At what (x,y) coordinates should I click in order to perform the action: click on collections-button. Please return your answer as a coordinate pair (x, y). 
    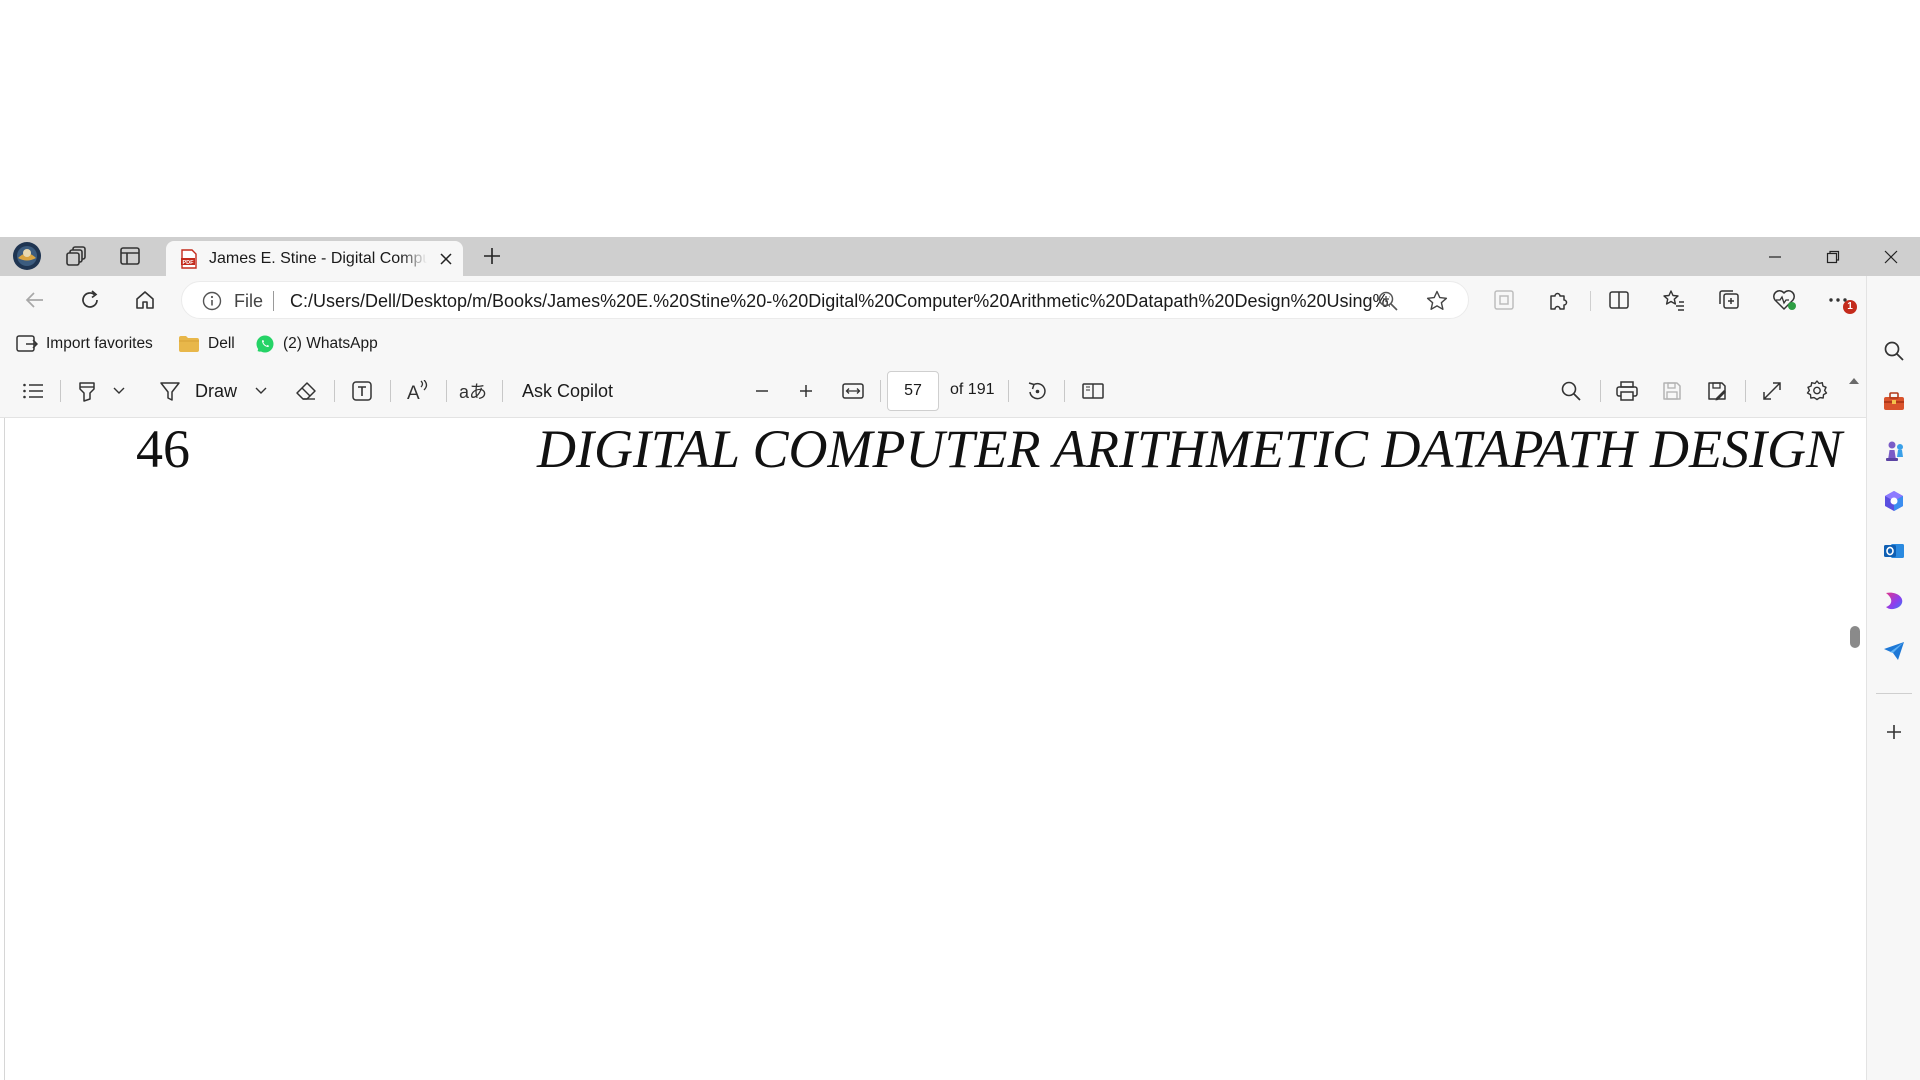
    Looking at the image, I should click on (1729, 300).